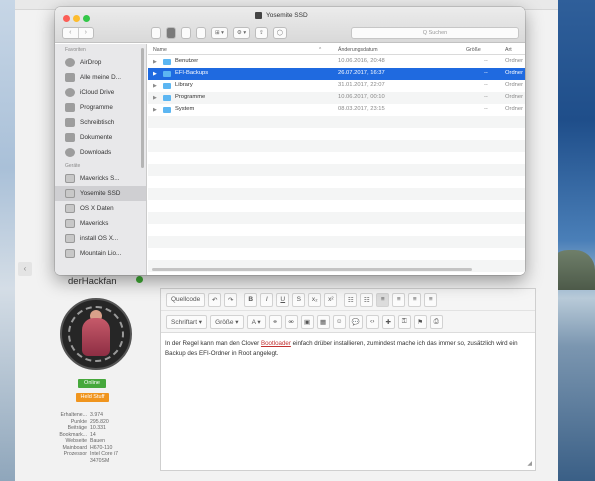  I want to click on airdrop-icon, so click(70, 62).